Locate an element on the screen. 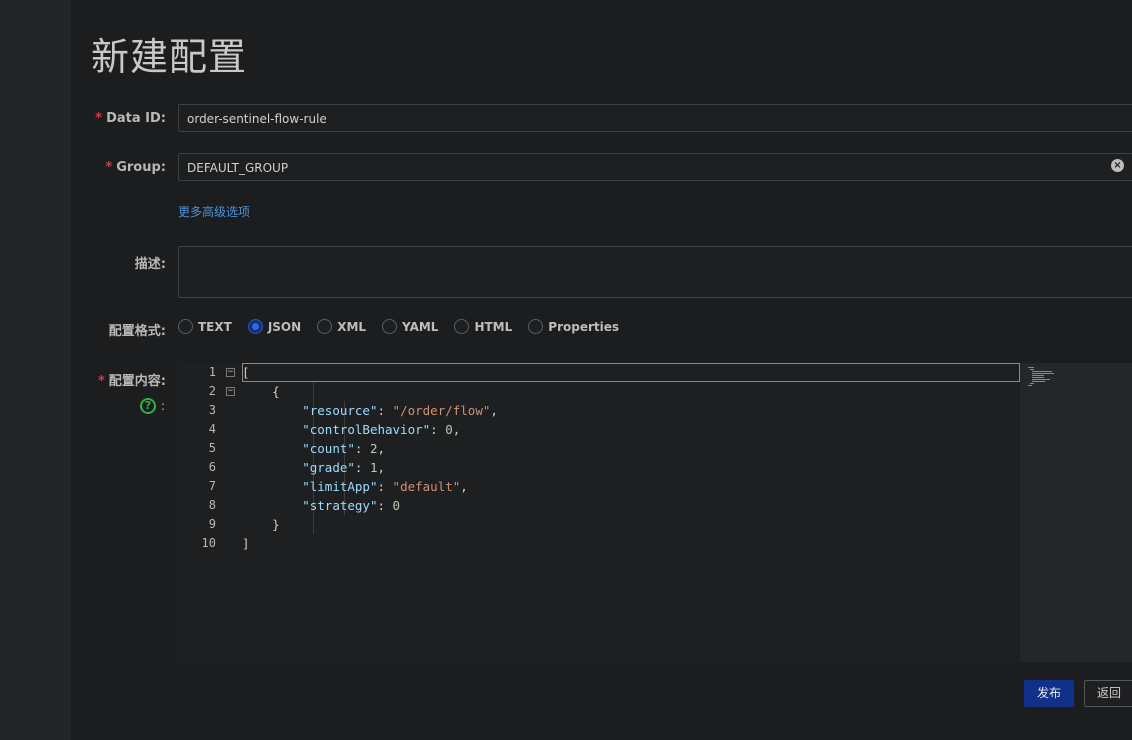  format-option-label: XML is located at coordinates (352, 326).